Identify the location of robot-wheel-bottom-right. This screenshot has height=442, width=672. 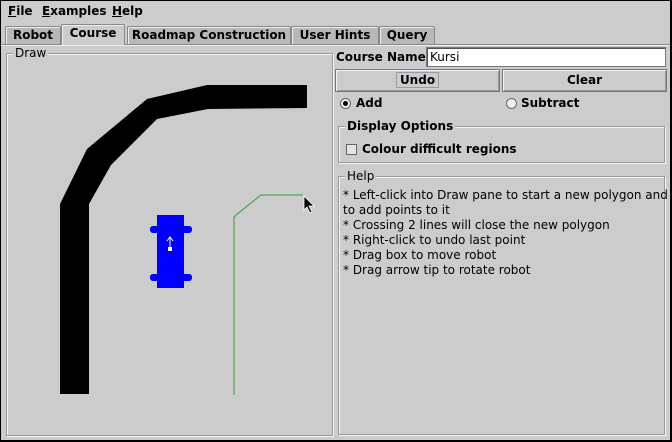
(186, 277).